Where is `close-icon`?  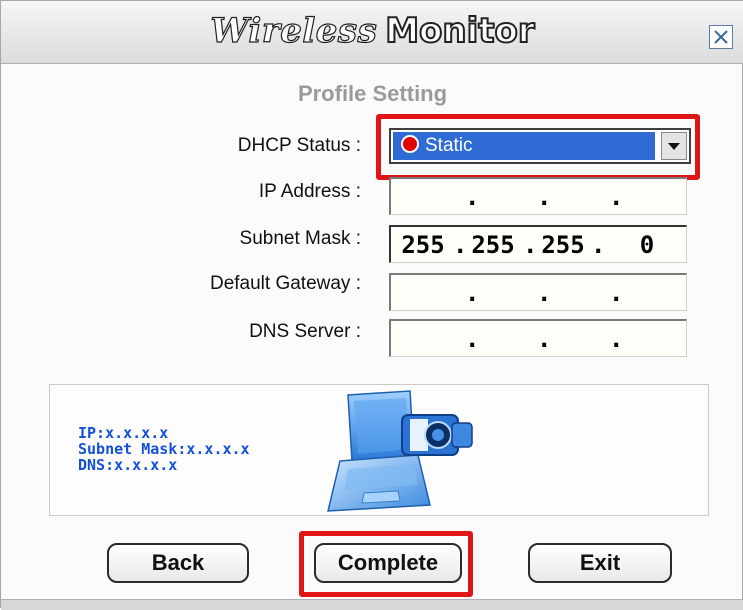
close-icon is located at coordinates (721, 37).